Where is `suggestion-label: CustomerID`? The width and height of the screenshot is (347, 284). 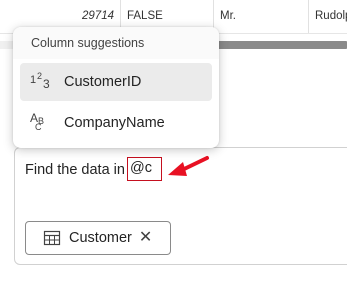 suggestion-label: CustomerID is located at coordinates (103, 82).